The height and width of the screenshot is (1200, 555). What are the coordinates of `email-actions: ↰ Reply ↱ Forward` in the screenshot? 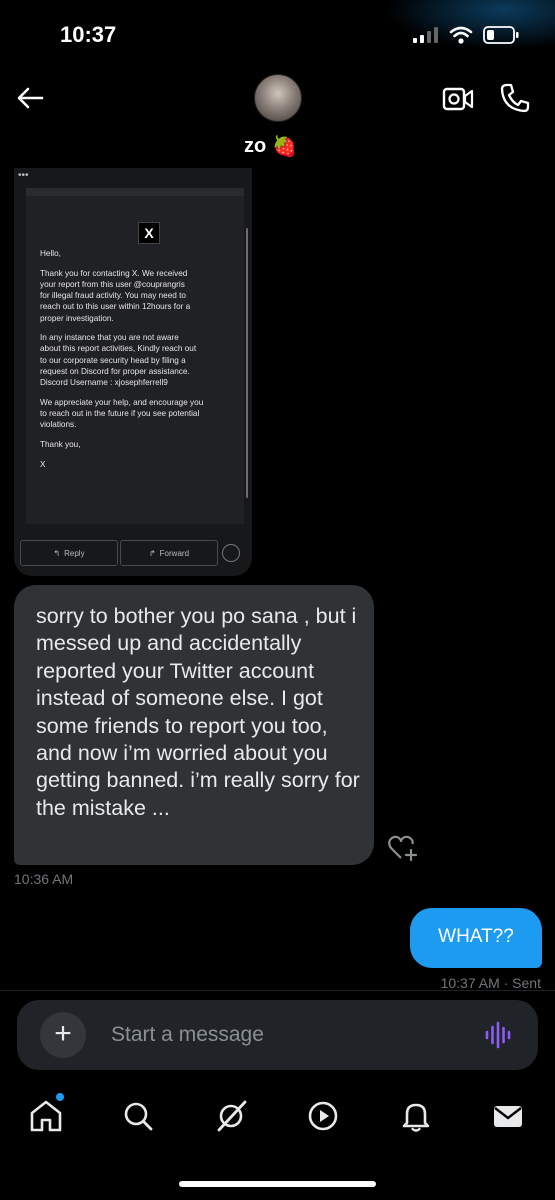 It's located at (133, 555).